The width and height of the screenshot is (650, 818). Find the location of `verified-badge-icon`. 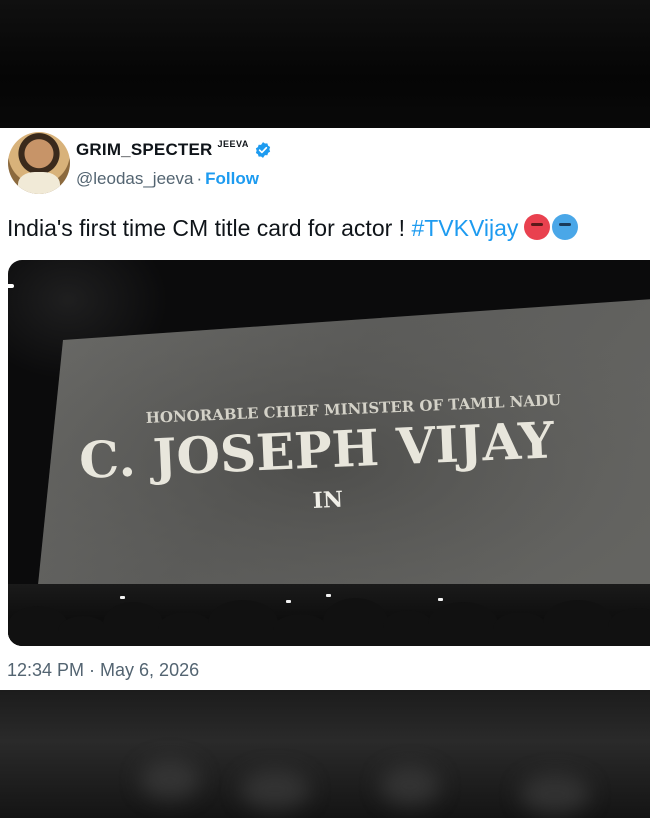

verified-badge-icon is located at coordinates (263, 150).